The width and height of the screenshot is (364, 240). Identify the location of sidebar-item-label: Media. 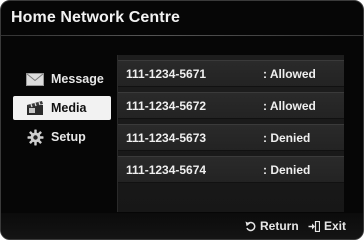
(69, 108).